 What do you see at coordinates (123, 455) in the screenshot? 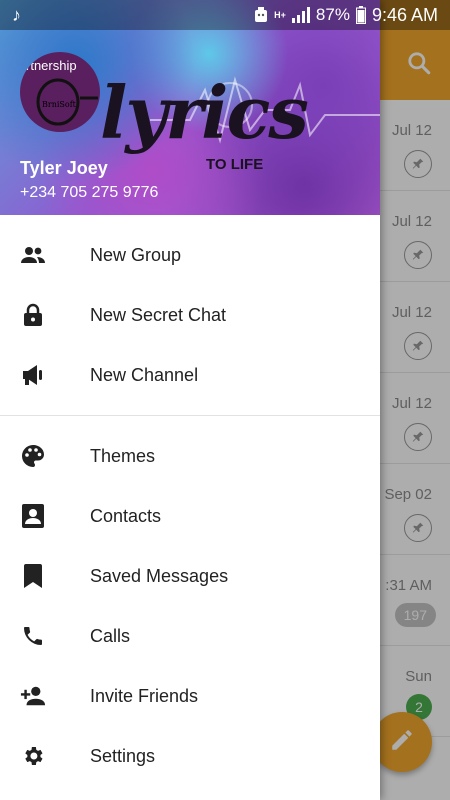
I see `menu-item-label: Themes` at bounding box center [123, 455].